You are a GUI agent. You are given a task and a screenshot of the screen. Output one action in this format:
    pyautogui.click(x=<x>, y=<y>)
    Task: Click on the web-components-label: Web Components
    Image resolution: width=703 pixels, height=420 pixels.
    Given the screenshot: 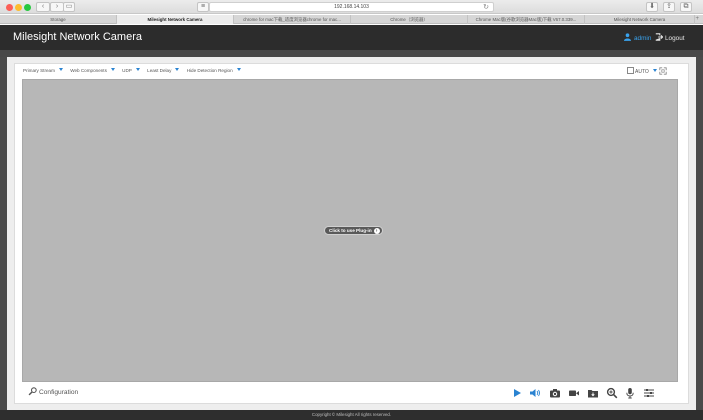 What is the action you would take?
    pyautogui.click(x=88, y=70)
    